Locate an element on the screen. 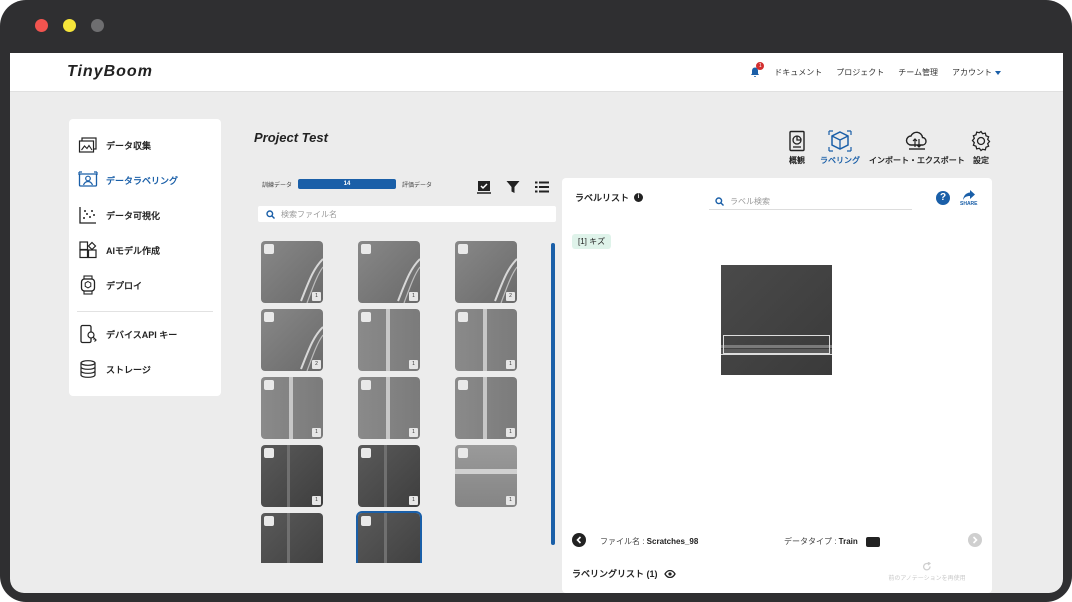  sidebar-item-data-labeling: データラベリング is located at coordinates (128, 180).